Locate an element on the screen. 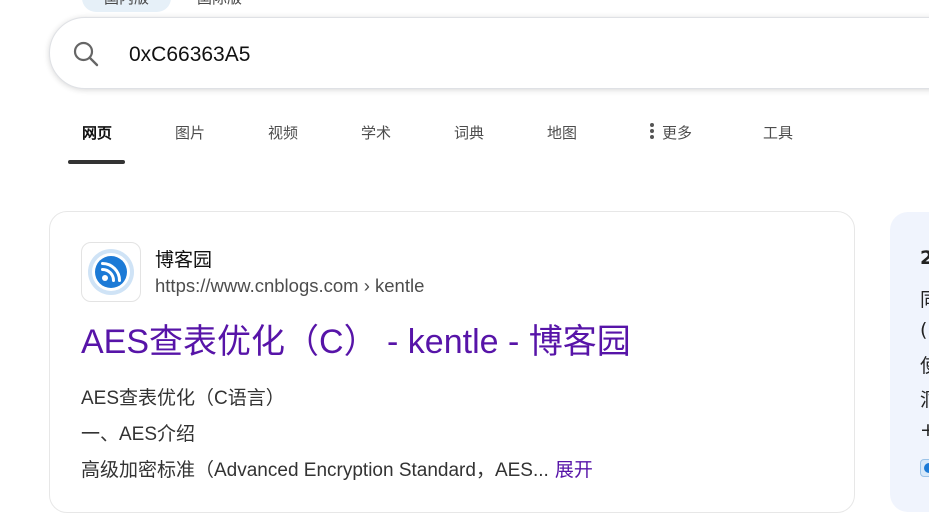 The image size is (929, 526). tab-more: 更多 is located at coordinates (671, 133).